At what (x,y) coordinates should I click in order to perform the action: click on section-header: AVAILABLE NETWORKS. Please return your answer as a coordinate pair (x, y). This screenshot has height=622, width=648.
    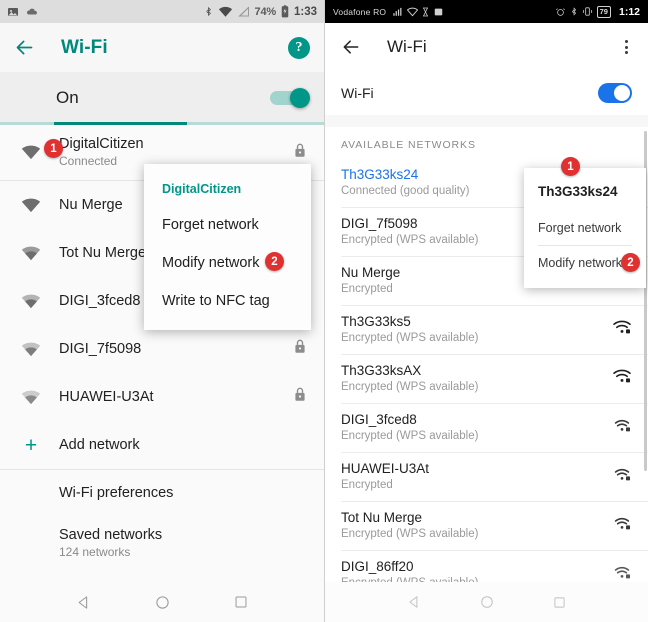
    Looking at the image, I should click on (408, 145).